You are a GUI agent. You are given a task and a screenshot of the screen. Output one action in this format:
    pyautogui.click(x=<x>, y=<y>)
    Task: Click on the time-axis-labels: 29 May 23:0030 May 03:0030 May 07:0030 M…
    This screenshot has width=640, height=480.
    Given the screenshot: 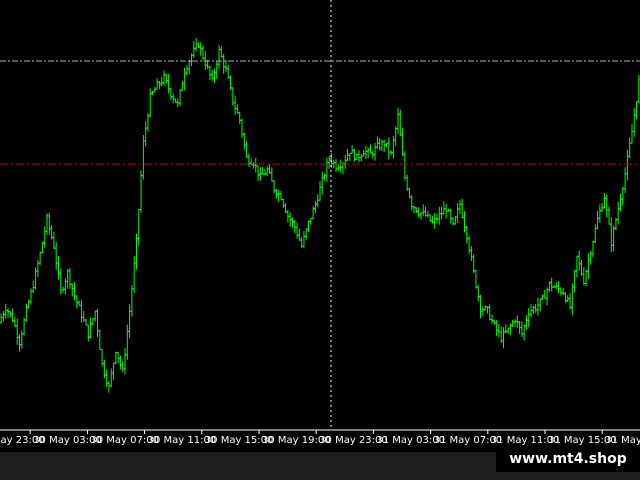 What is the action you would take?
    pyautogui.click(x=320, y=438)
    